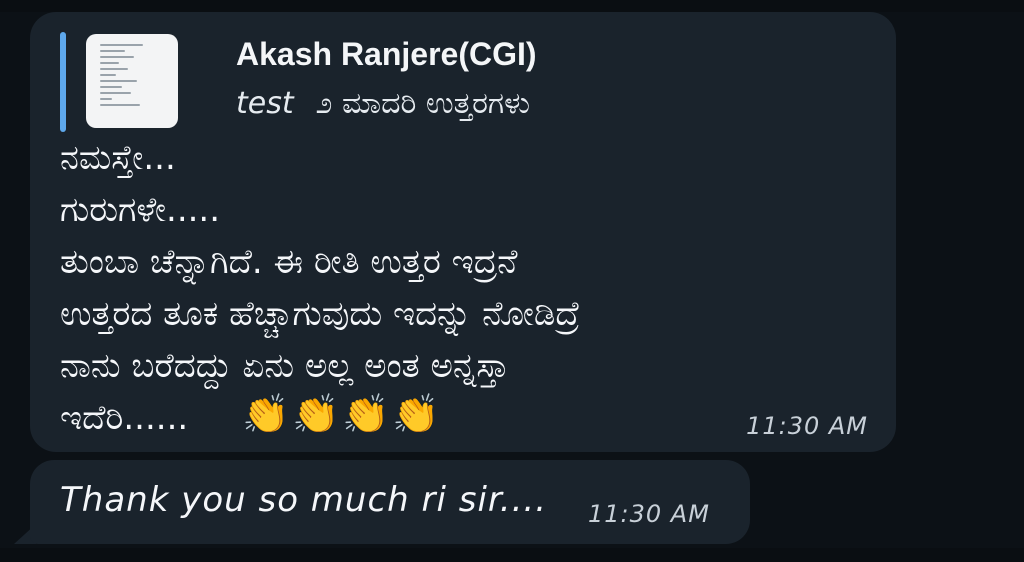 This screenshot has height=562, width=1024. What do you see at coordinates (512, 555) in the screenshot?
I see `bottom-edge` at bounding box center [512, 555].